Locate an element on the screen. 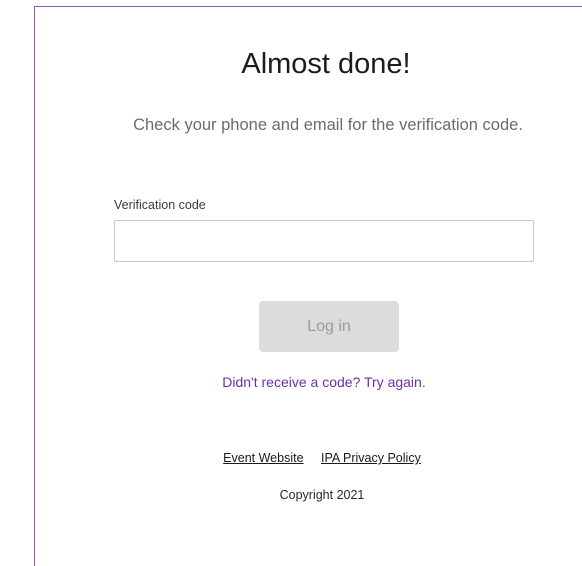  verification-code-label: Verification code is located at coordinates (160, 205).